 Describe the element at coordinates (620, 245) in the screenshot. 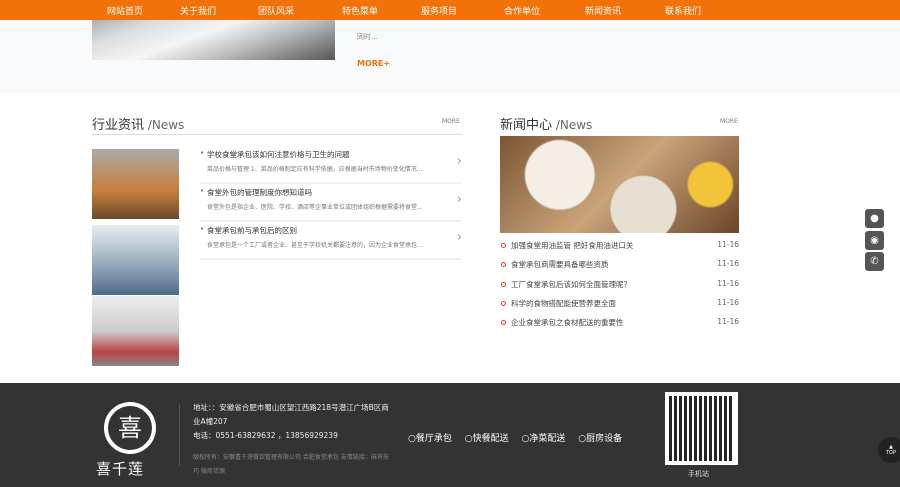

I see `news-list-item: 加强食堂用油监管 把好食用油进口关 11-16` at that location.